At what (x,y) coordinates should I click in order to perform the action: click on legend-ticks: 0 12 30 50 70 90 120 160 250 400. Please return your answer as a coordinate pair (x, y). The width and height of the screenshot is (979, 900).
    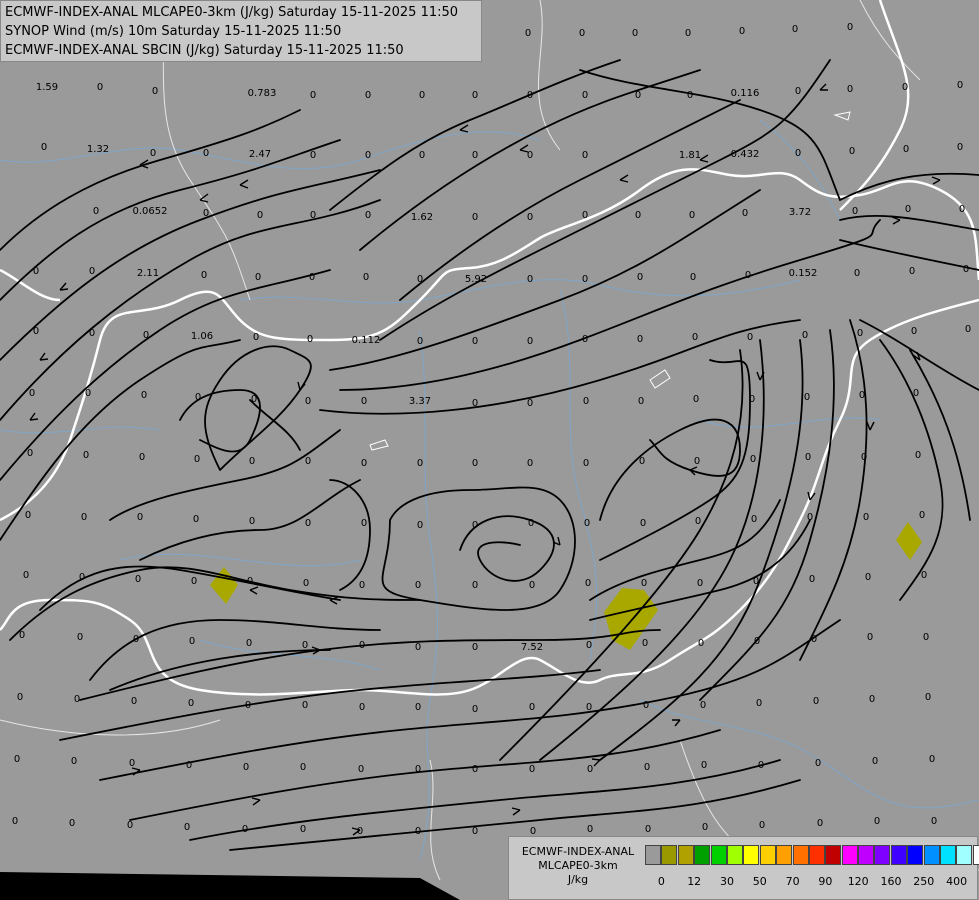
    Looking at the image, I should click on (810, 882).